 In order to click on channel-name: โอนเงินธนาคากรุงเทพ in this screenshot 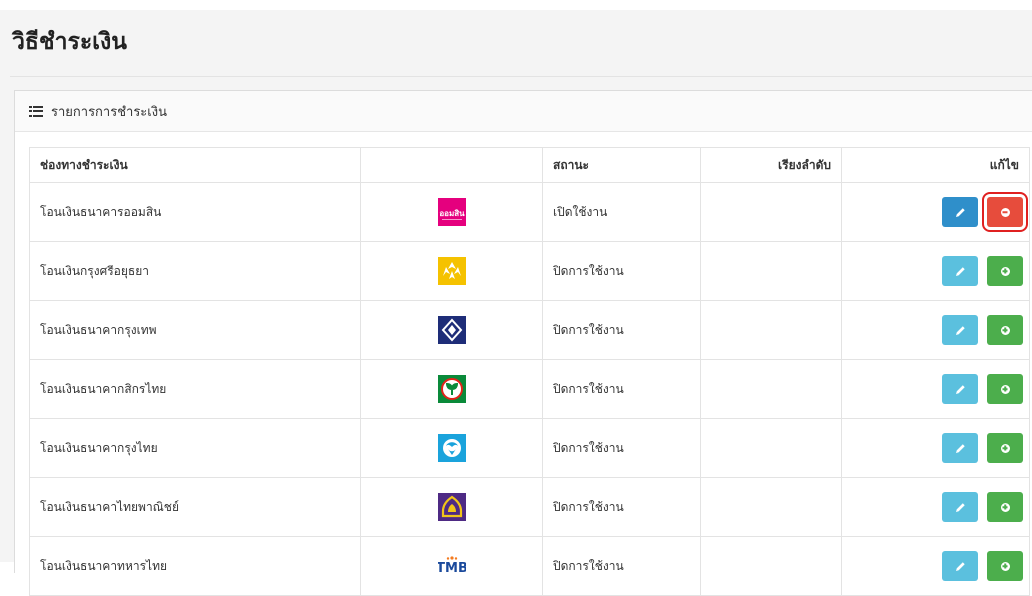, I will do `click(195, 330)`.